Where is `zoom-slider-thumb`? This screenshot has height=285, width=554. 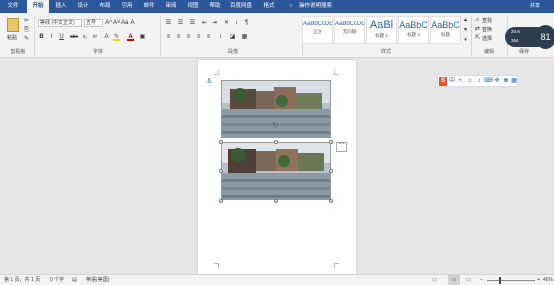
zoom-slider-thumb is located at coordinates (500, 280).